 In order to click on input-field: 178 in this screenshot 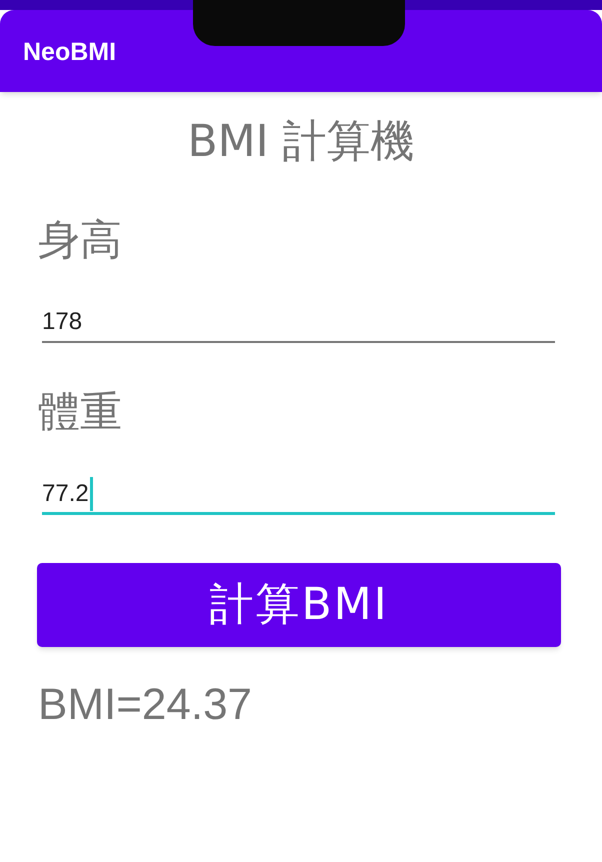, I will do `click(298, 323)`.